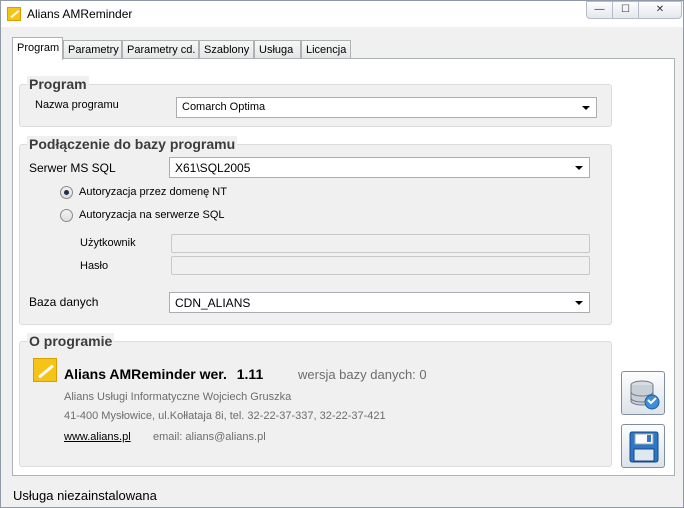  I want to click on website-link: www.alians.pl, so click(97, 437).